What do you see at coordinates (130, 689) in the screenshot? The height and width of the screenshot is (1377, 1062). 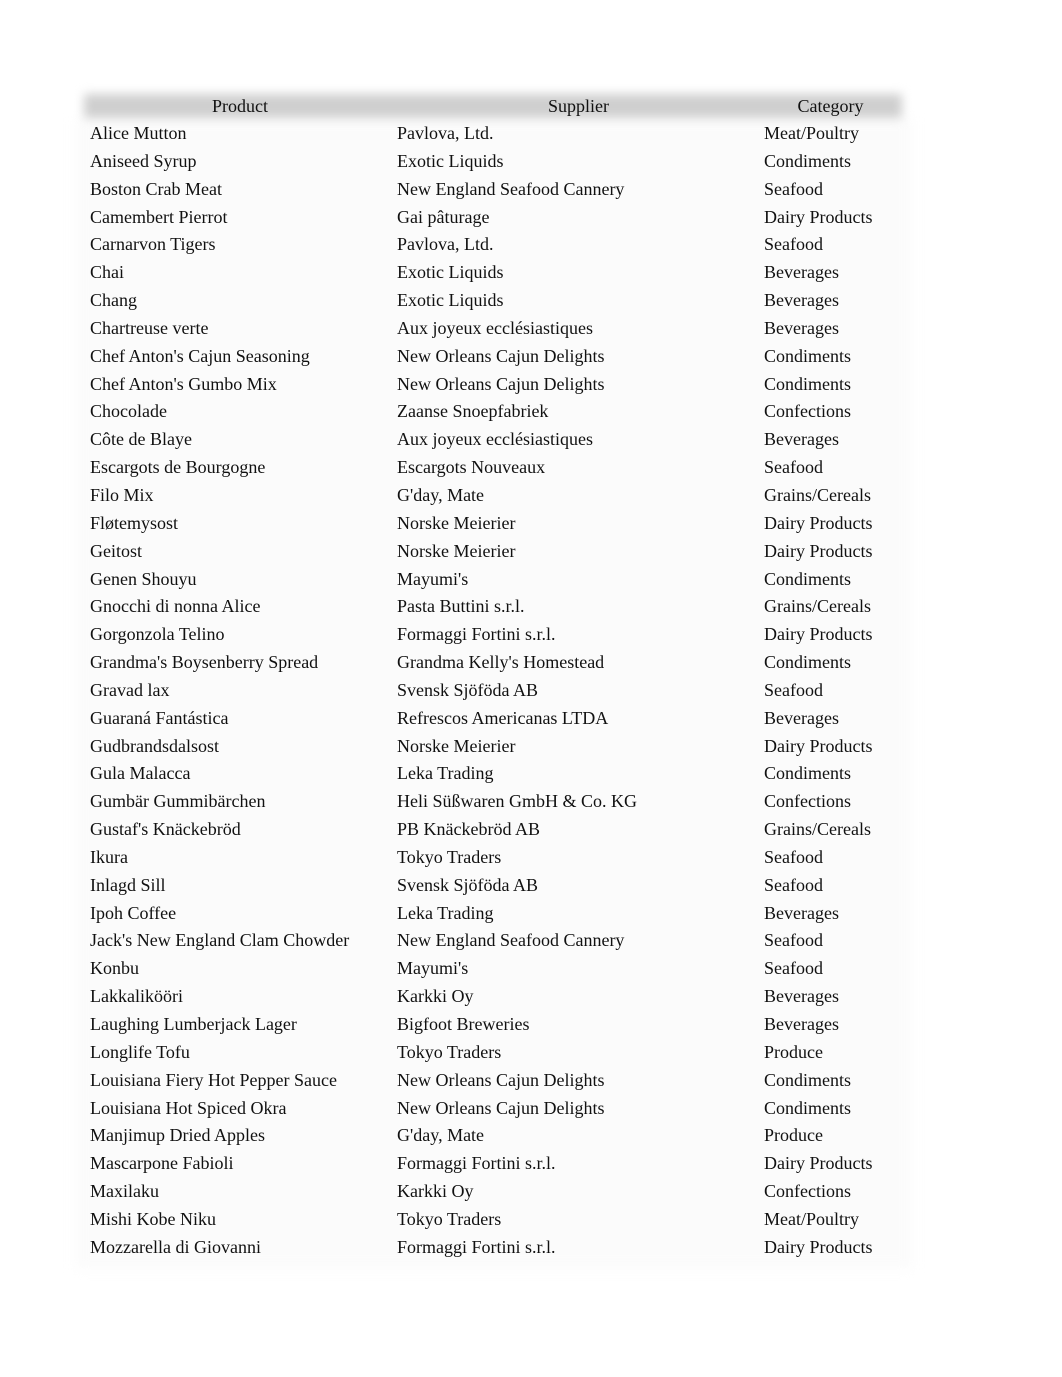 I see `product-cell: Gravad lax` at bounding box center [130, 689].